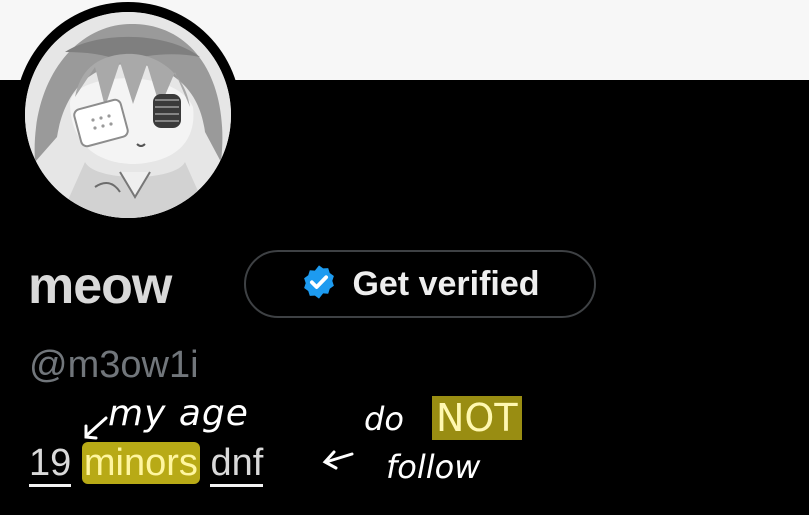 The width and height of the screenshot is (809, 515). What do you see at coordinates (50, 464) in the screenshot?
I see `bio-age: 19` at bounding box center [50, 464].